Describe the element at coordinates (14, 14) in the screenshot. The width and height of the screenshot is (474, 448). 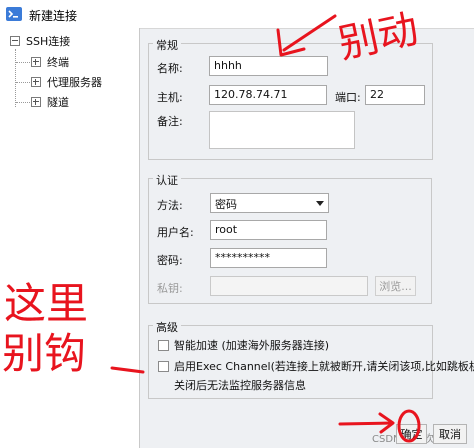
I see `app-icon` at that location.